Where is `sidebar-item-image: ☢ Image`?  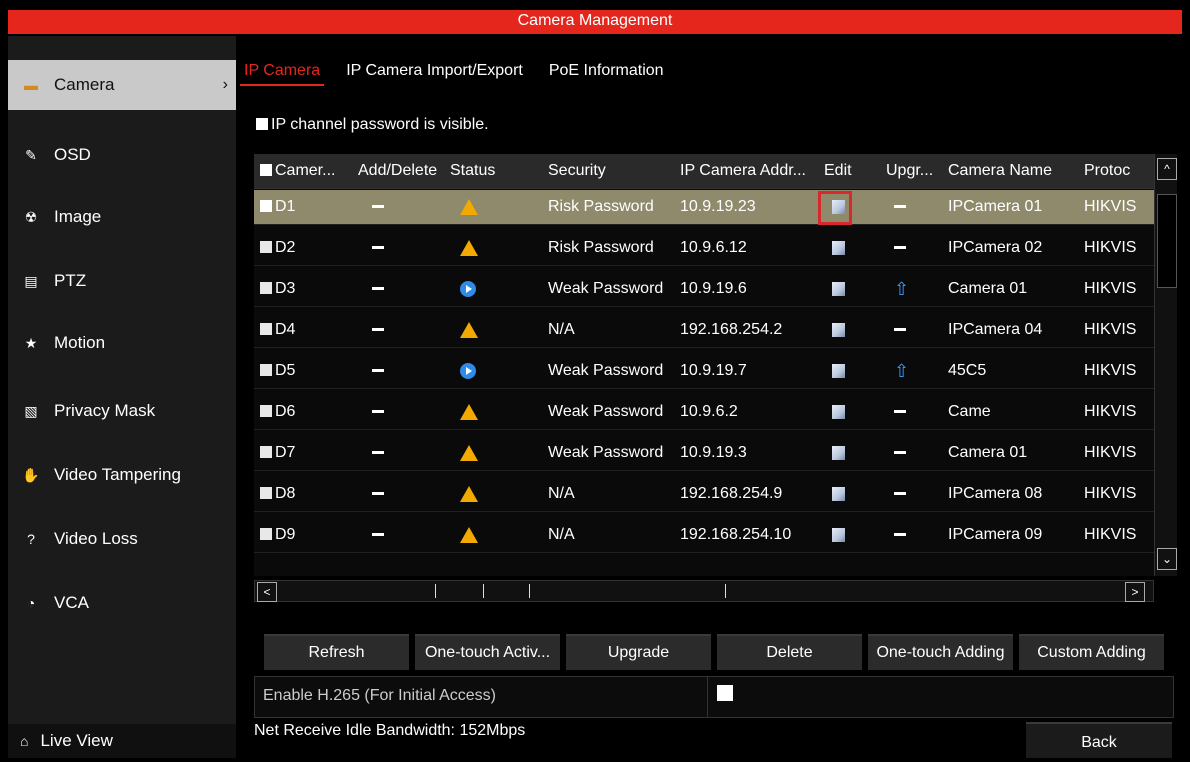
sidebar-item-image: ☢ Image is located at coordinates (122, 217).